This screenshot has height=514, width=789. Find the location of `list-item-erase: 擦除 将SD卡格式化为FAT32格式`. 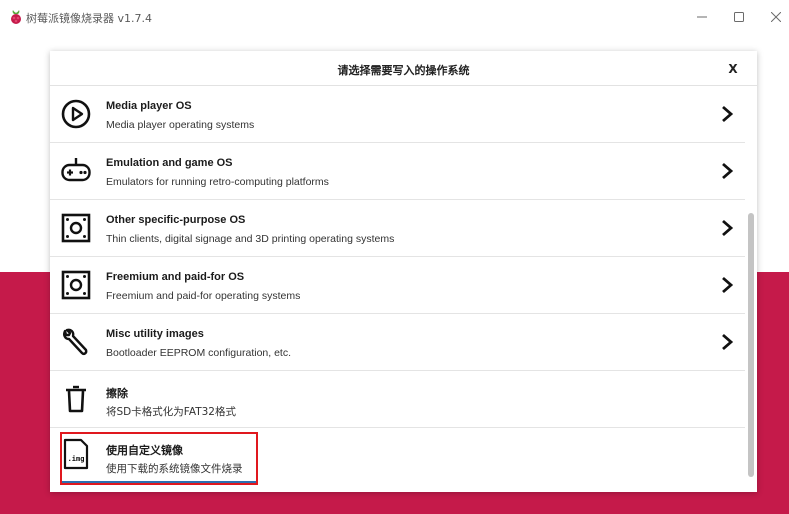

list-item-erase: 擦除 将SD卡格式化为FAT32格式 is located at coordinates (397, 399).